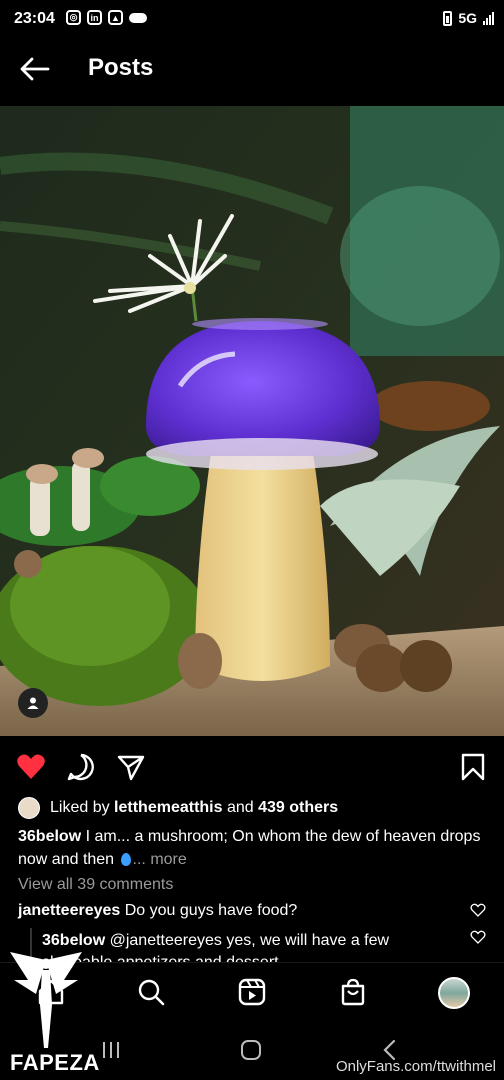 The height and width of the screenshot is (1080, 504). What do you see at coordinates (298, 807) in the screenshot?
I see `liked-others: 439 others` at bounding box center [298, 807].